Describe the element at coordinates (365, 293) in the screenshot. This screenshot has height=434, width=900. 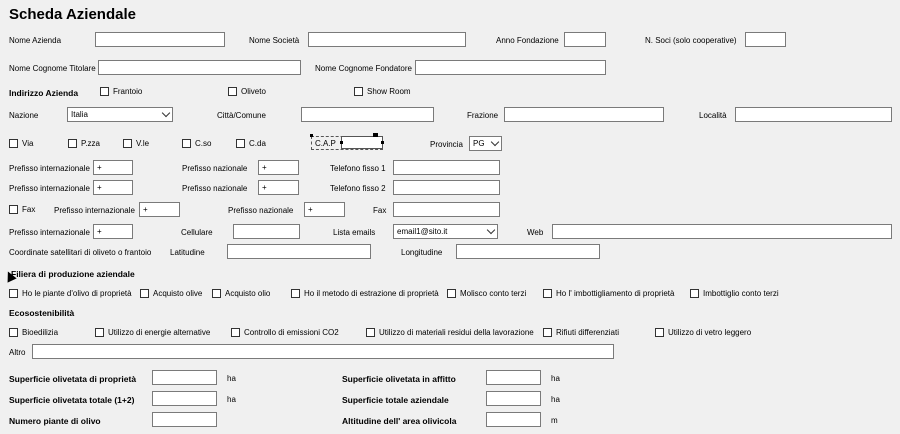
I see `filiera-checkbox: Ho il metodo di estrazione di proprietà` at that location.